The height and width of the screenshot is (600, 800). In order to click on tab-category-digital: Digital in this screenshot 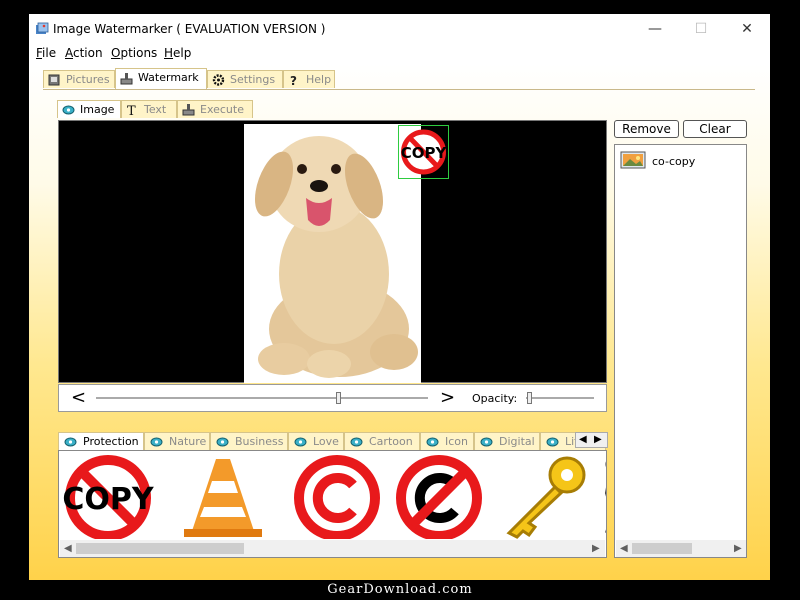, I will do `click(507, 441)`.